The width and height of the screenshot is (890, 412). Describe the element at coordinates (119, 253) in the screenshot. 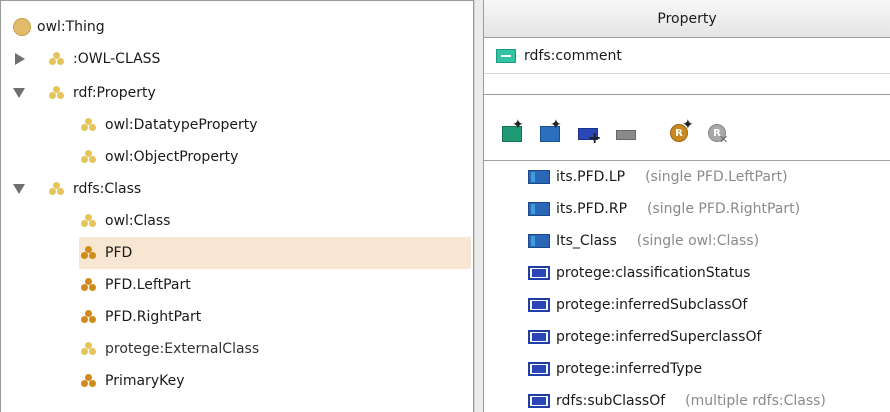

I see `tree-item-label: PFD` at that location.